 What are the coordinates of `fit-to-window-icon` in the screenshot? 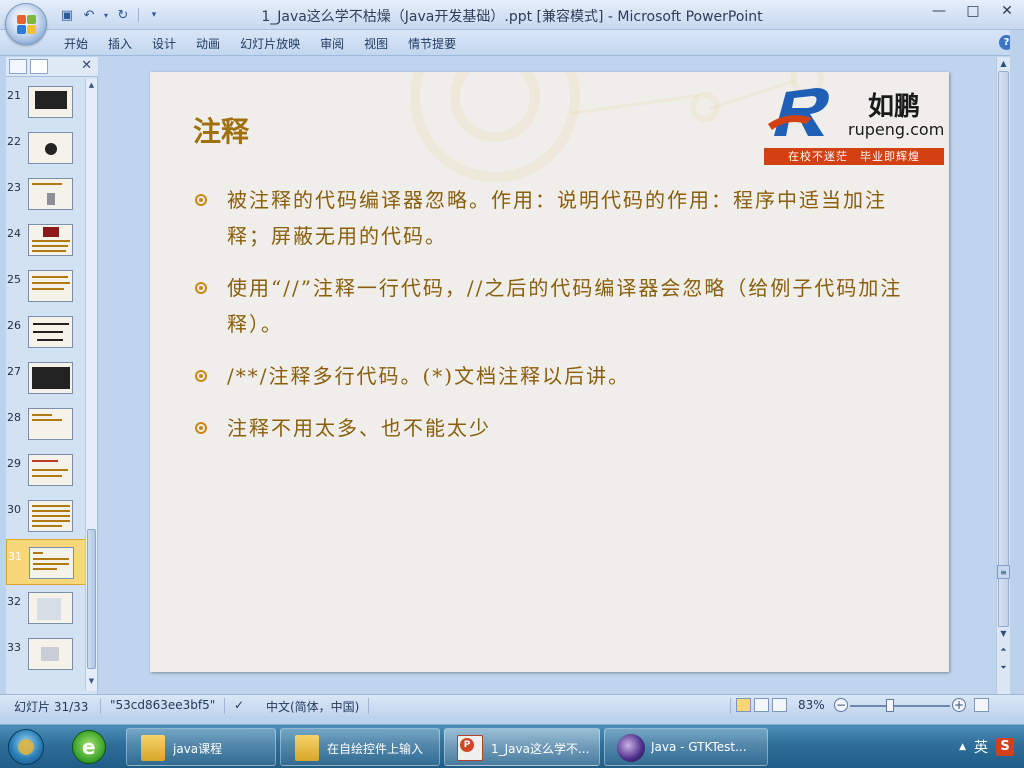 It's located at (981, 705).